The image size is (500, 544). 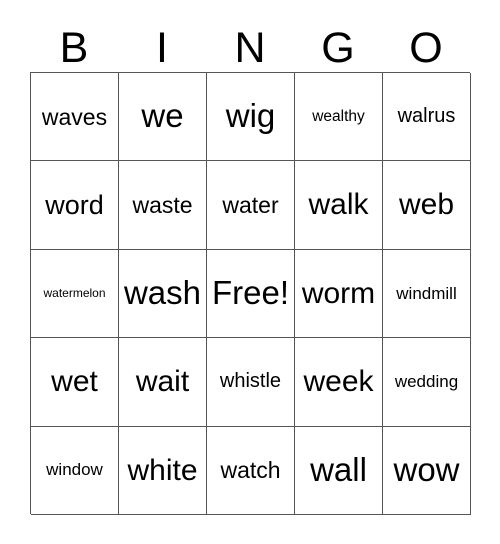 I want to click on bingo-cell-r5c4: wall, so click(x=339, y=470).